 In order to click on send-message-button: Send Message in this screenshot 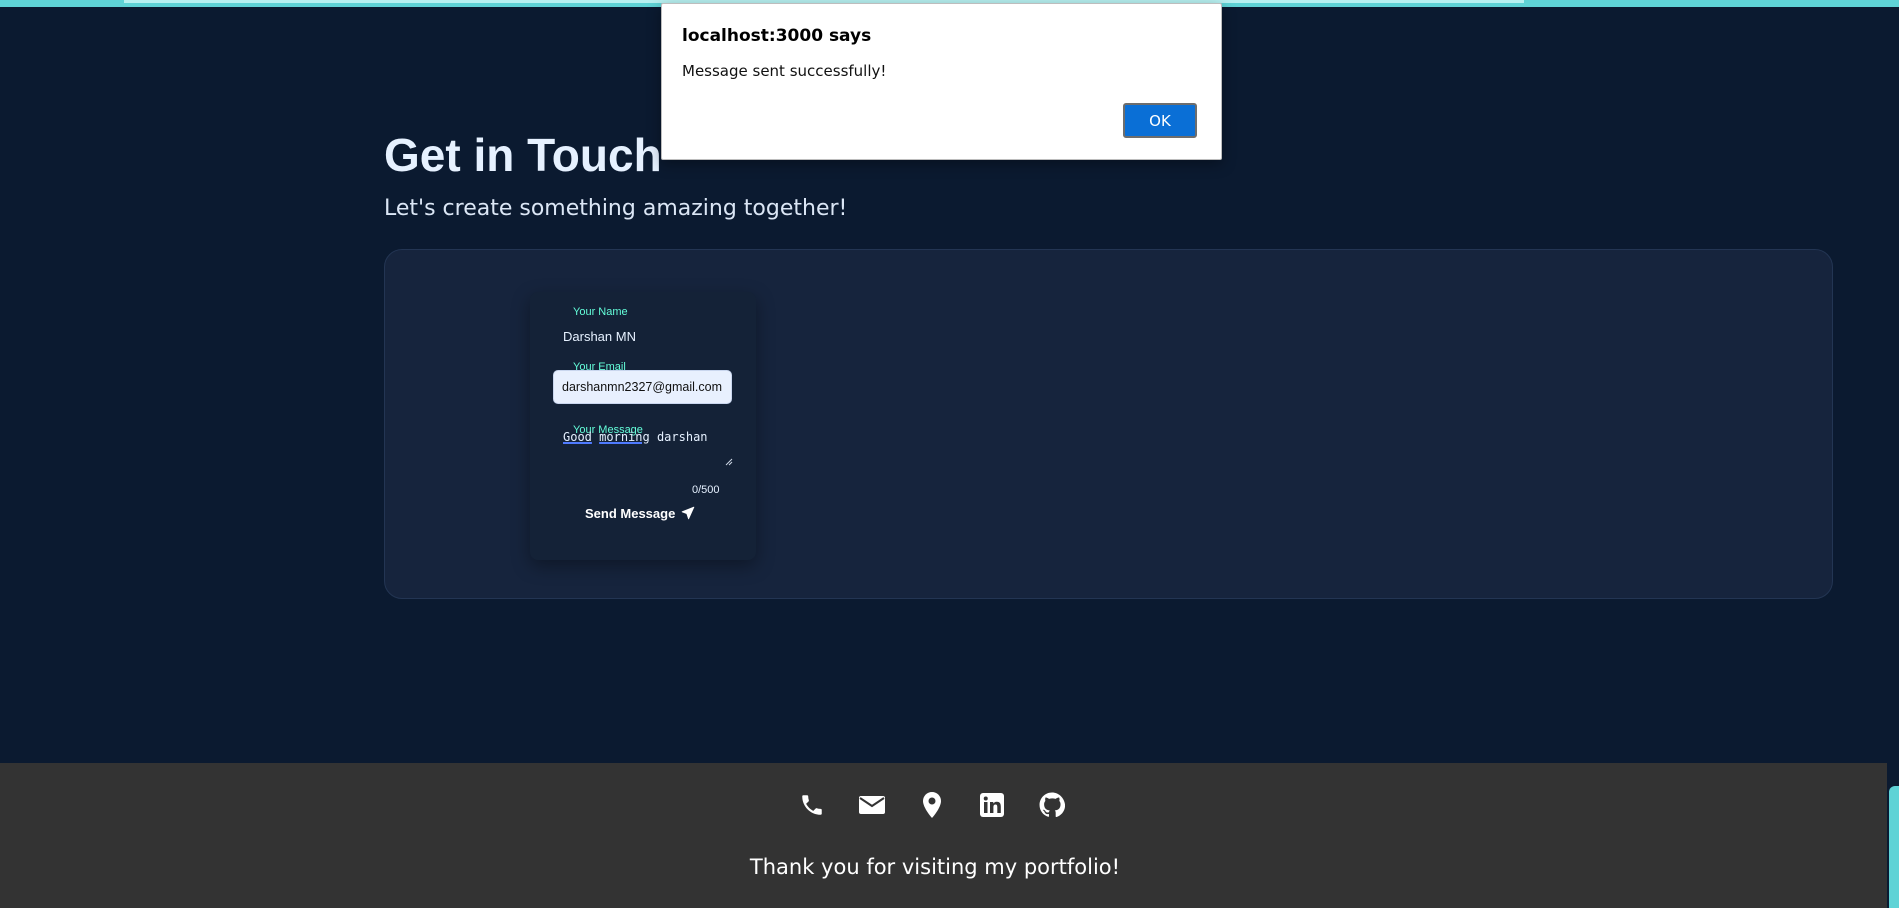, I will do `click(640, 513)`.